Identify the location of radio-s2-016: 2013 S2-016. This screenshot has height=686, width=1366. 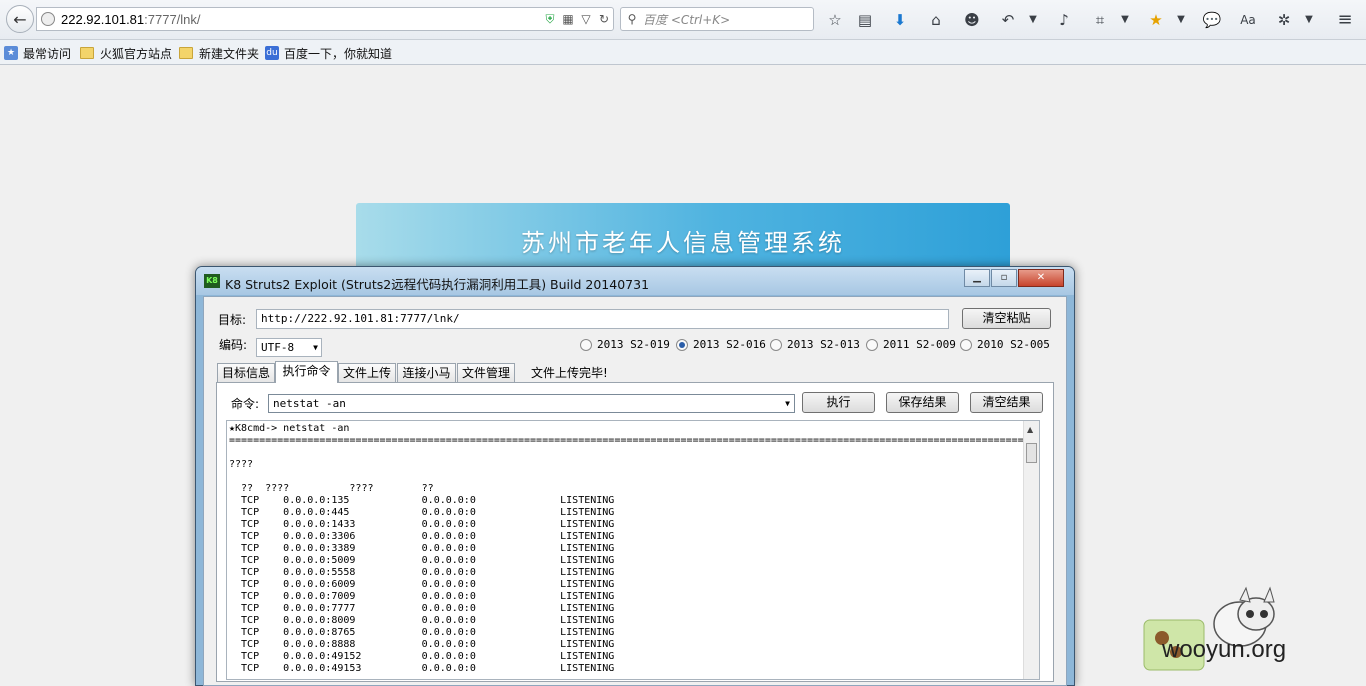
(721, 344).